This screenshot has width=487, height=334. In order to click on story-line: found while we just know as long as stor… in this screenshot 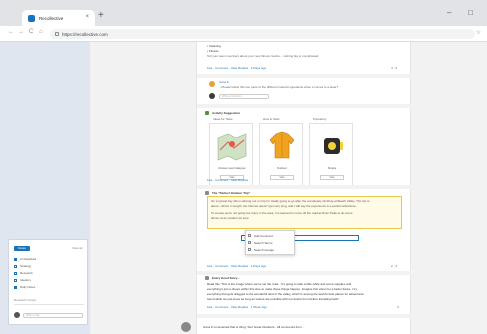, I will do `click(273, 299)`.